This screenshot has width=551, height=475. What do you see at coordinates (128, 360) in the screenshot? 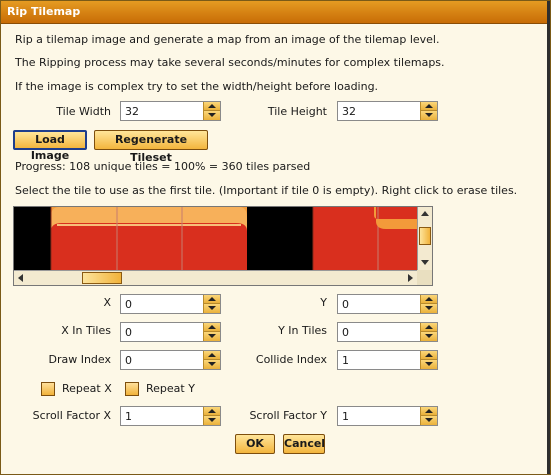
I see `draw-index-value: 0` at bounding box center [128, 360].